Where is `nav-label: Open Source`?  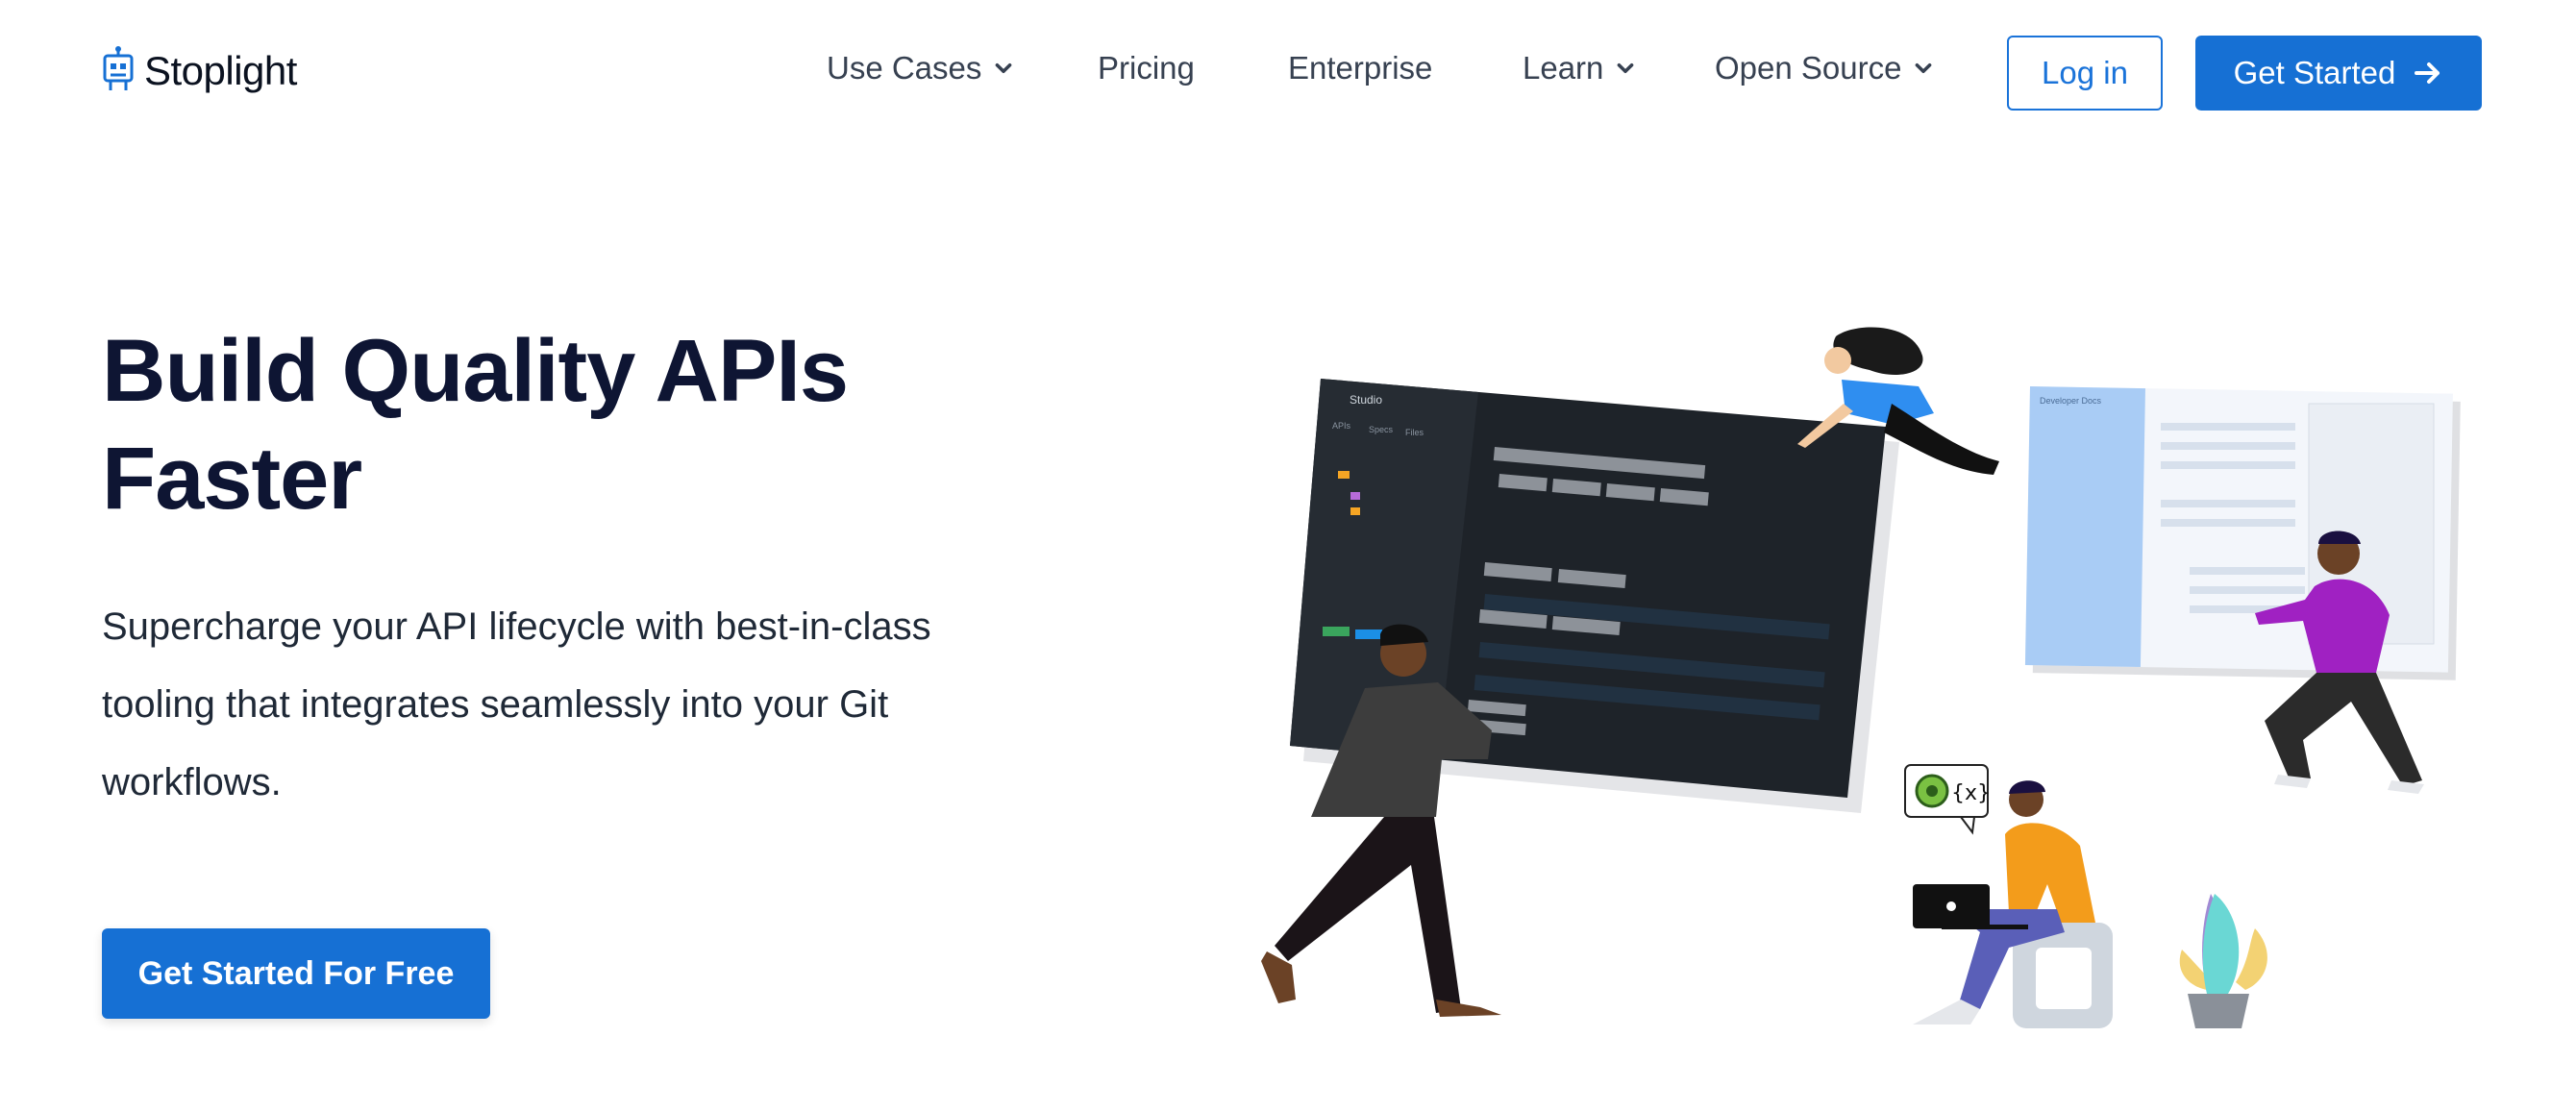
nav-label: Open Source is located at coordinates (1808, 68).